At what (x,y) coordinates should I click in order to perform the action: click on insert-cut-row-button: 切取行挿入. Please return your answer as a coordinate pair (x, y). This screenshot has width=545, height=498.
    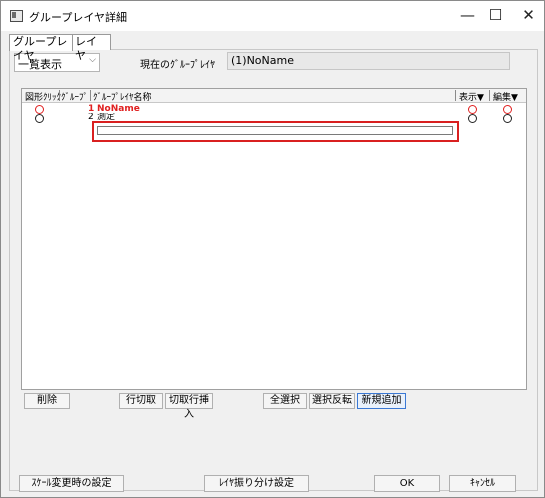
    Looking at the image, I should click on (189, 406).